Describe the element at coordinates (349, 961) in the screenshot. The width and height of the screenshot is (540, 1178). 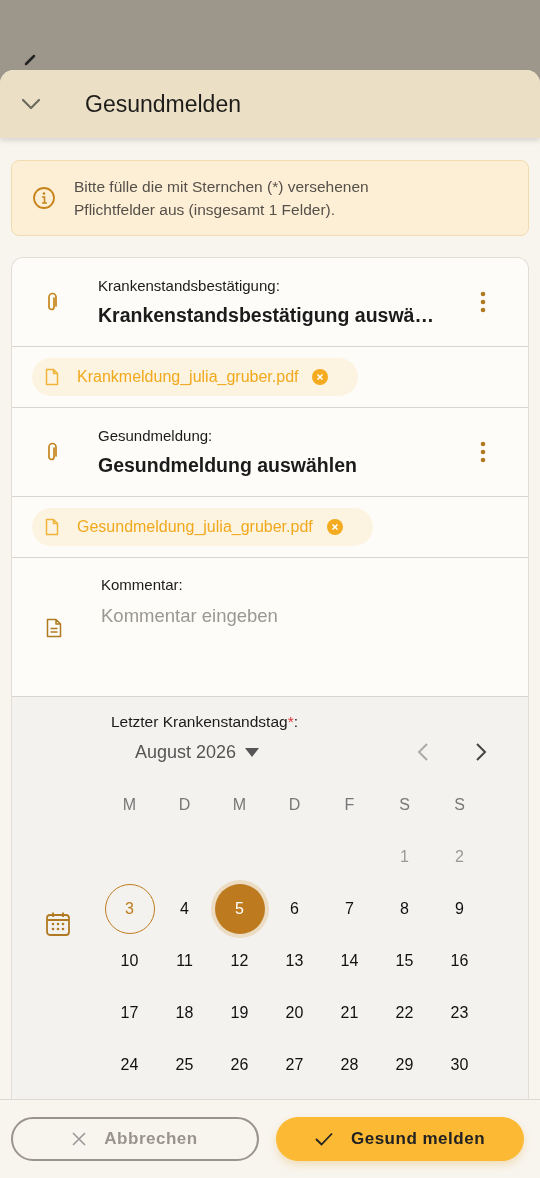
I see `calendar-day: 14` at that location.